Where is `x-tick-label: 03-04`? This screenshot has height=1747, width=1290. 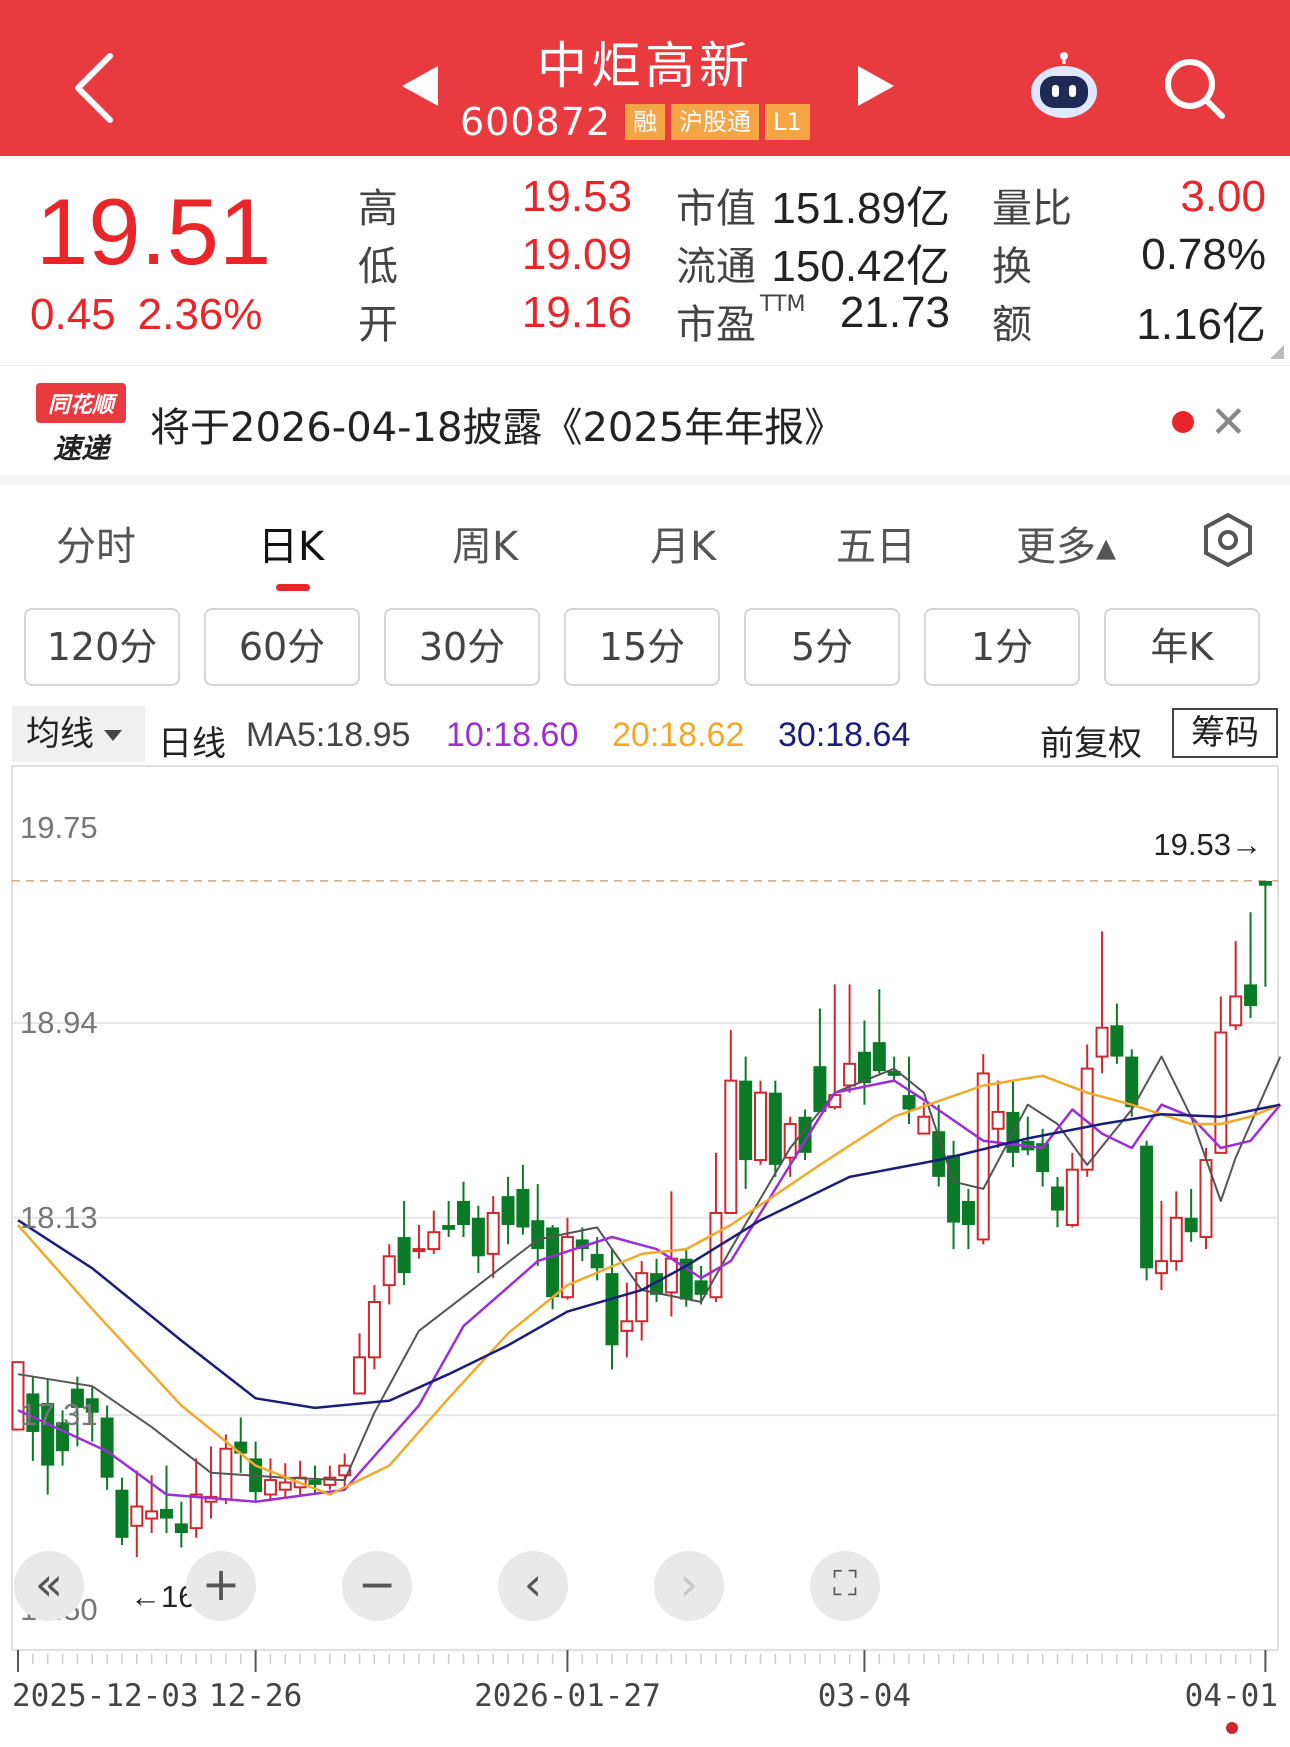 x-tick-label: 03-04 is located at coordinates (864, 1696).